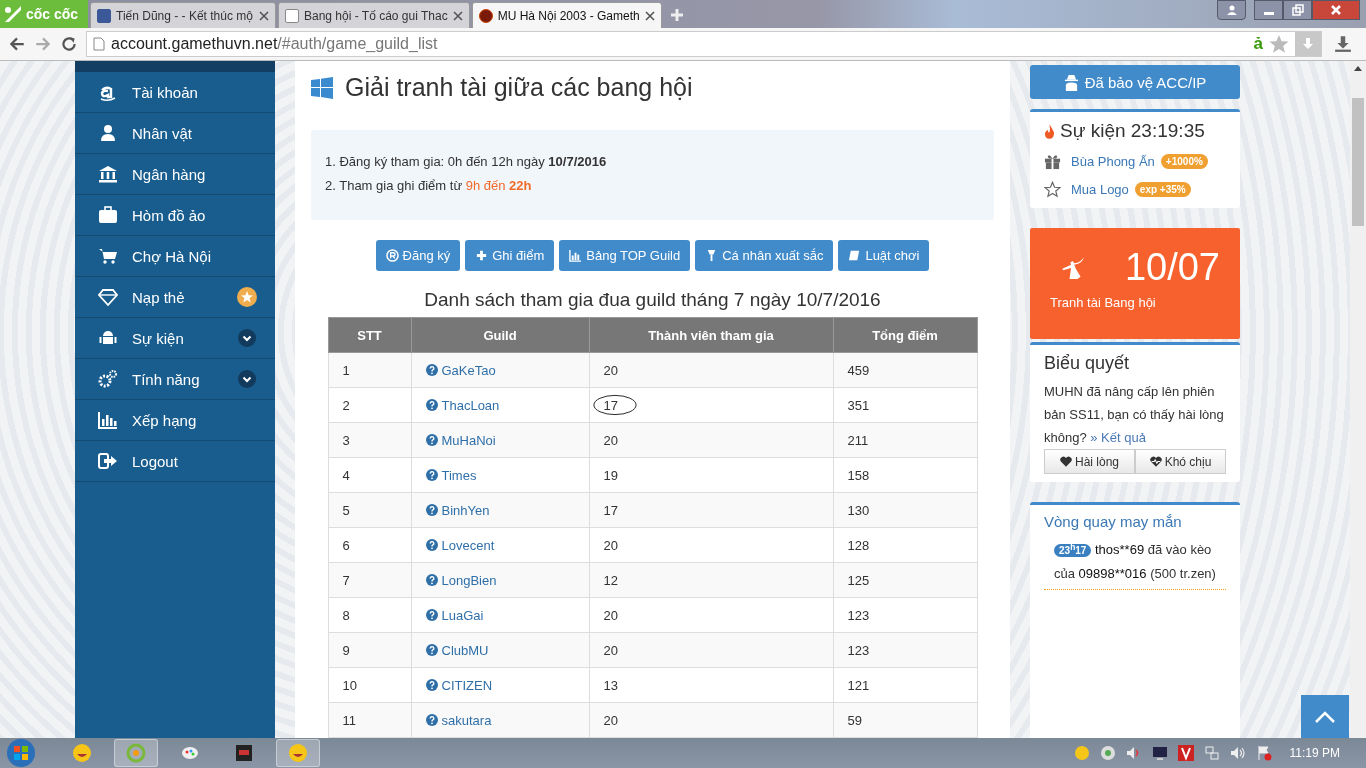  What do you see at coordinates (1081, 753) in the screenshot?
I see `smiley-icon` at bounding box center [1081, 753].